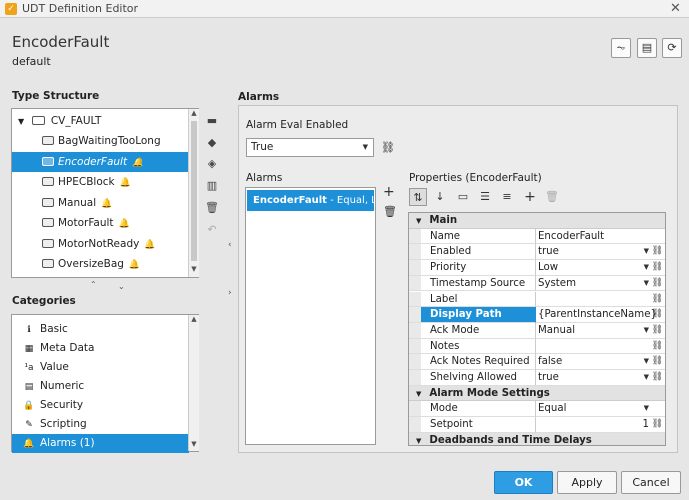 The height and width of the screenshot is (500, 689). What do you see at coordinates (600, 331) in the screenshot?
I see `property-value: Manual ▼ ⛓` at bounding box center [600, 331].